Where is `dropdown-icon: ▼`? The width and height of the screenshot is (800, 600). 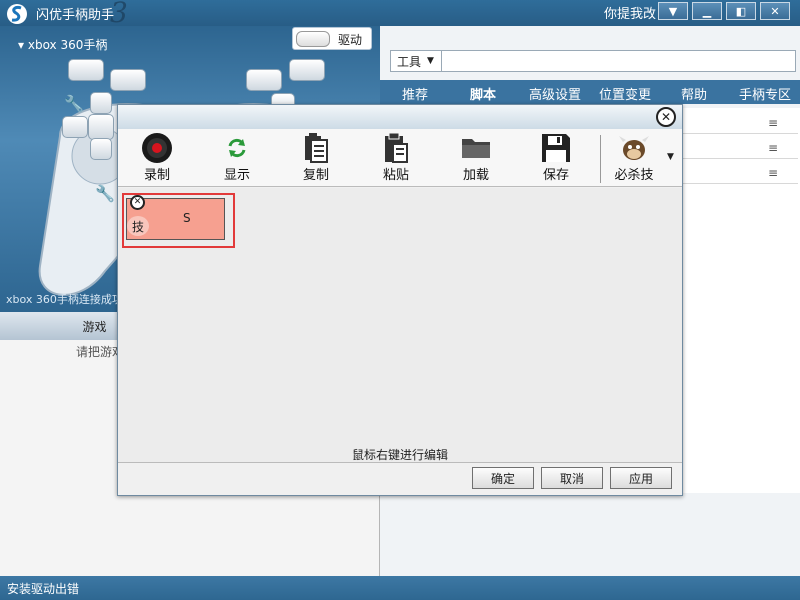
dropdown-icon: ▼ is located at coordinates (673, 11).